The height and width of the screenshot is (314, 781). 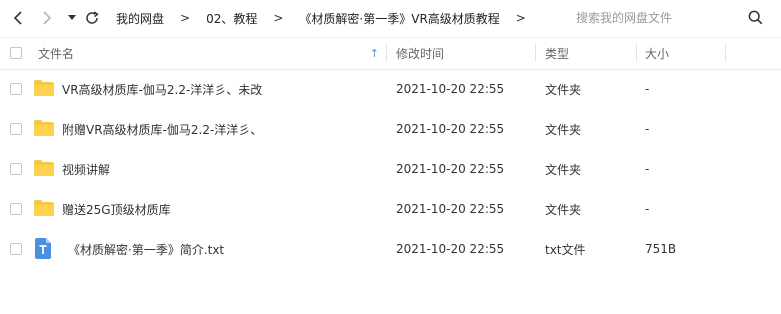 What do you see at coordinates (162, 89) in the screenshot?
I see `file-name: VR高级材质库-伽马2.2-洋洋彡、未改` at bounding box center [162, 89].